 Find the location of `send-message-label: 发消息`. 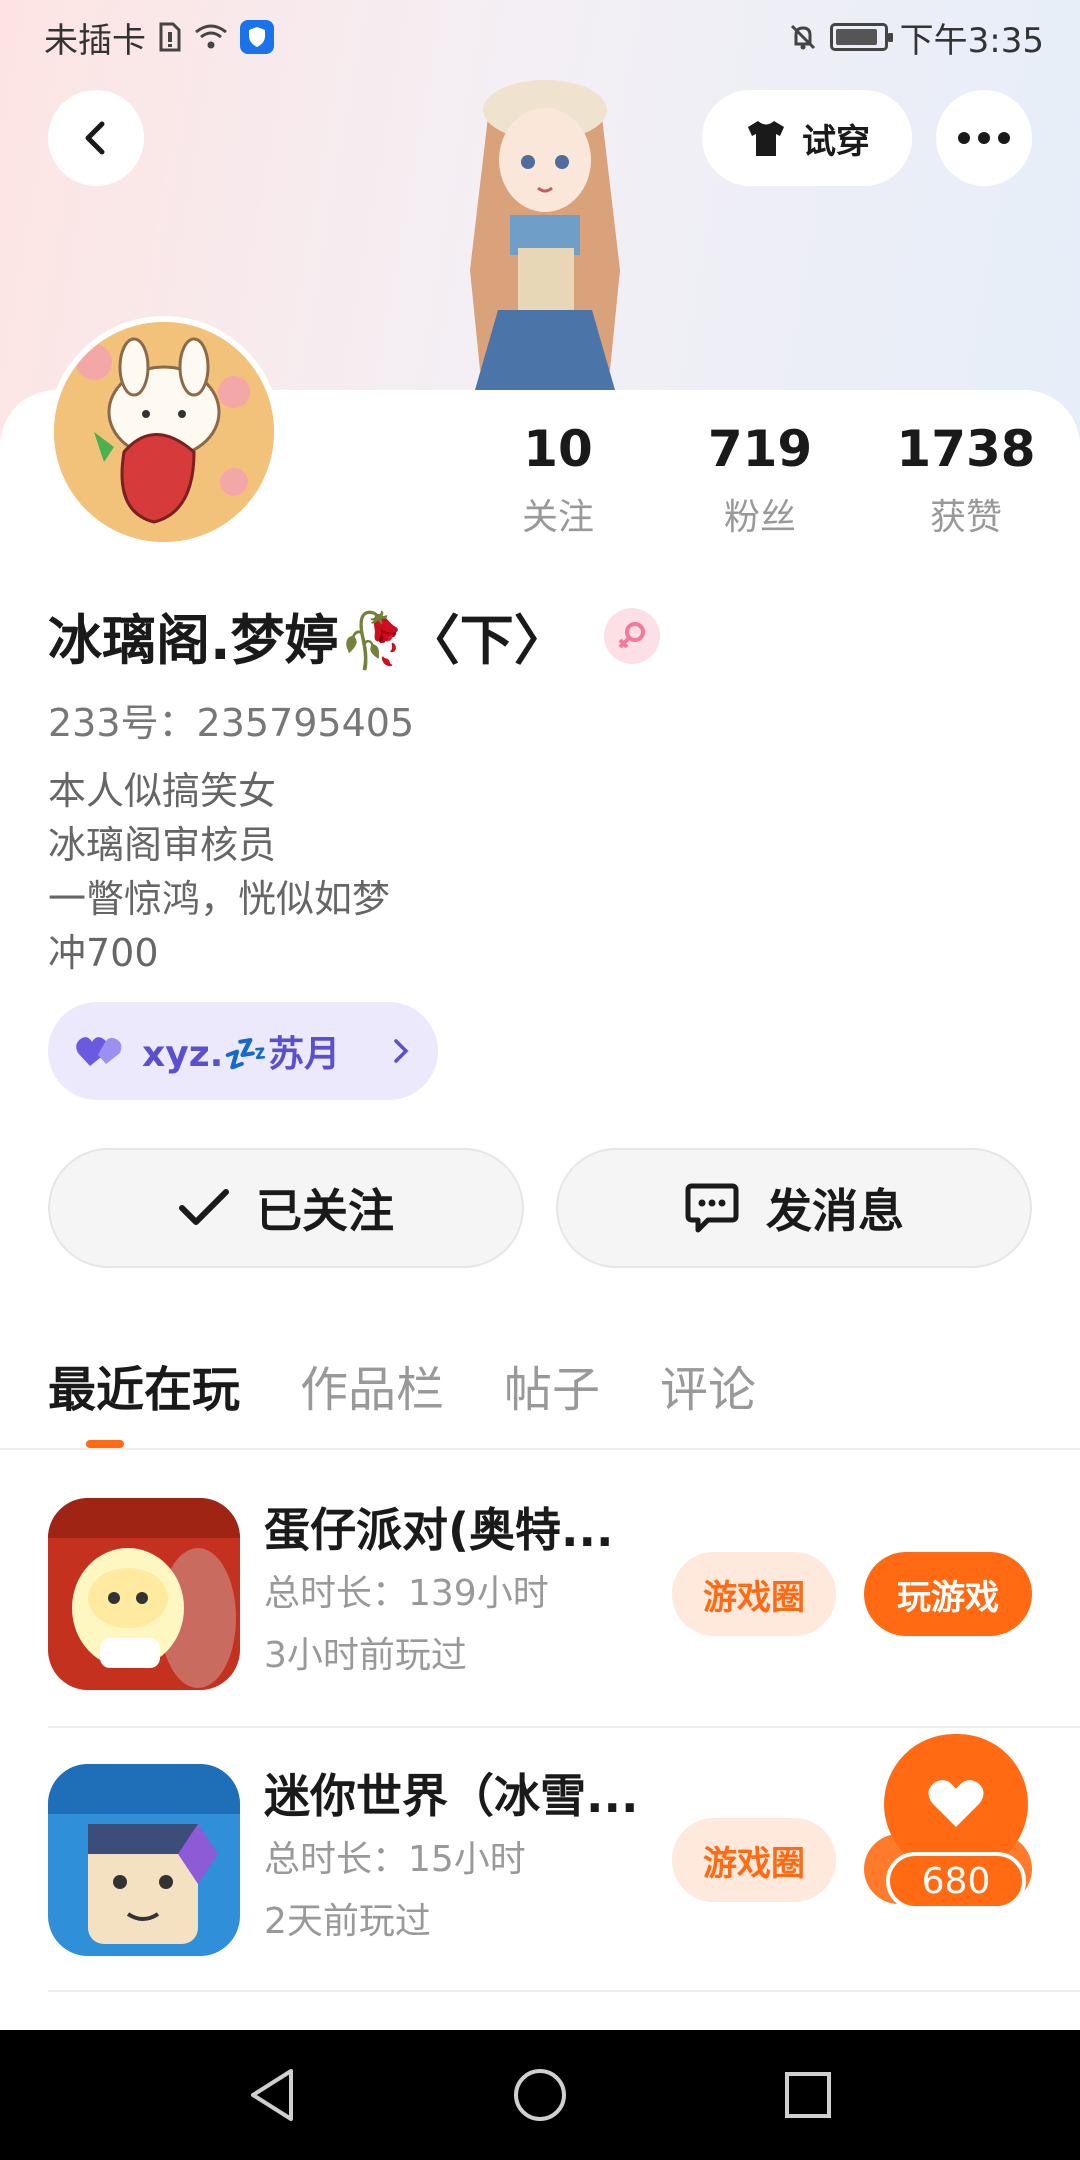

send-message-label: 发消息 is located at coordinates (835, 1211).